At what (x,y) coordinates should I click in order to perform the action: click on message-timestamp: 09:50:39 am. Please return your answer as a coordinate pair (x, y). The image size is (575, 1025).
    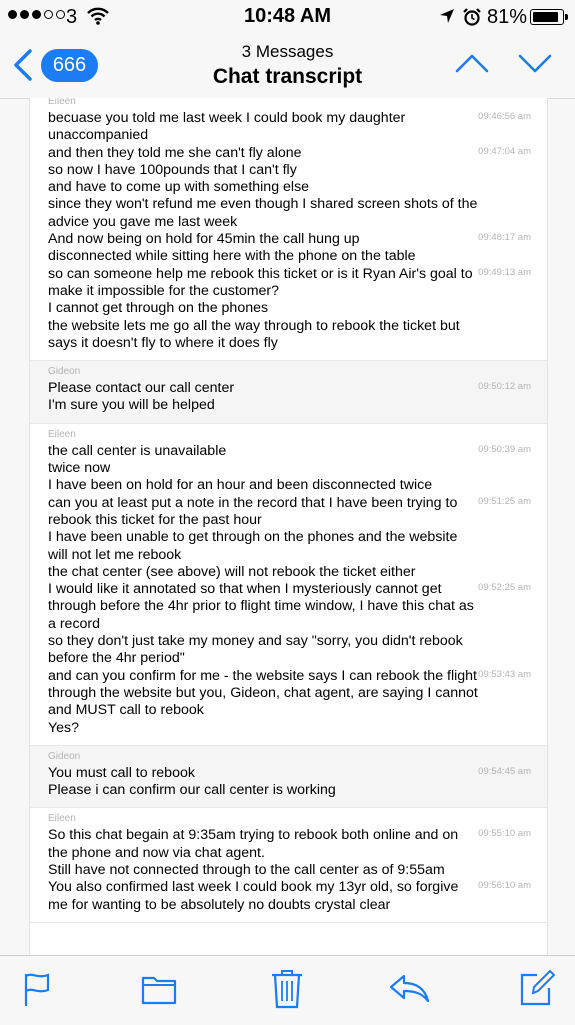
    Looking at the image, I should click on (504, 449).